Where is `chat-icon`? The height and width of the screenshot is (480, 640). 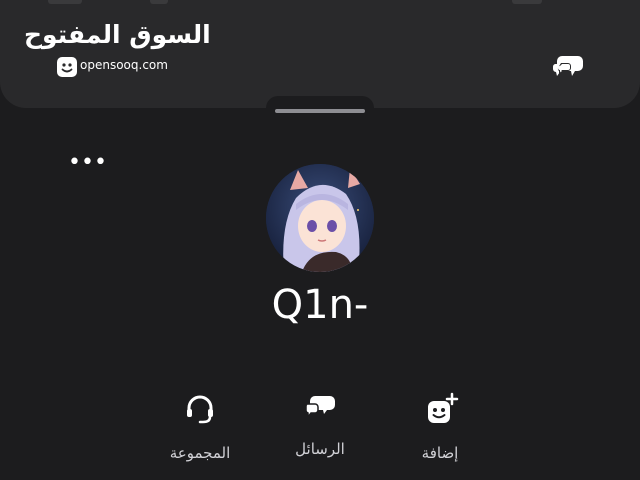
chat-icon is located at coordinates (569, 68).